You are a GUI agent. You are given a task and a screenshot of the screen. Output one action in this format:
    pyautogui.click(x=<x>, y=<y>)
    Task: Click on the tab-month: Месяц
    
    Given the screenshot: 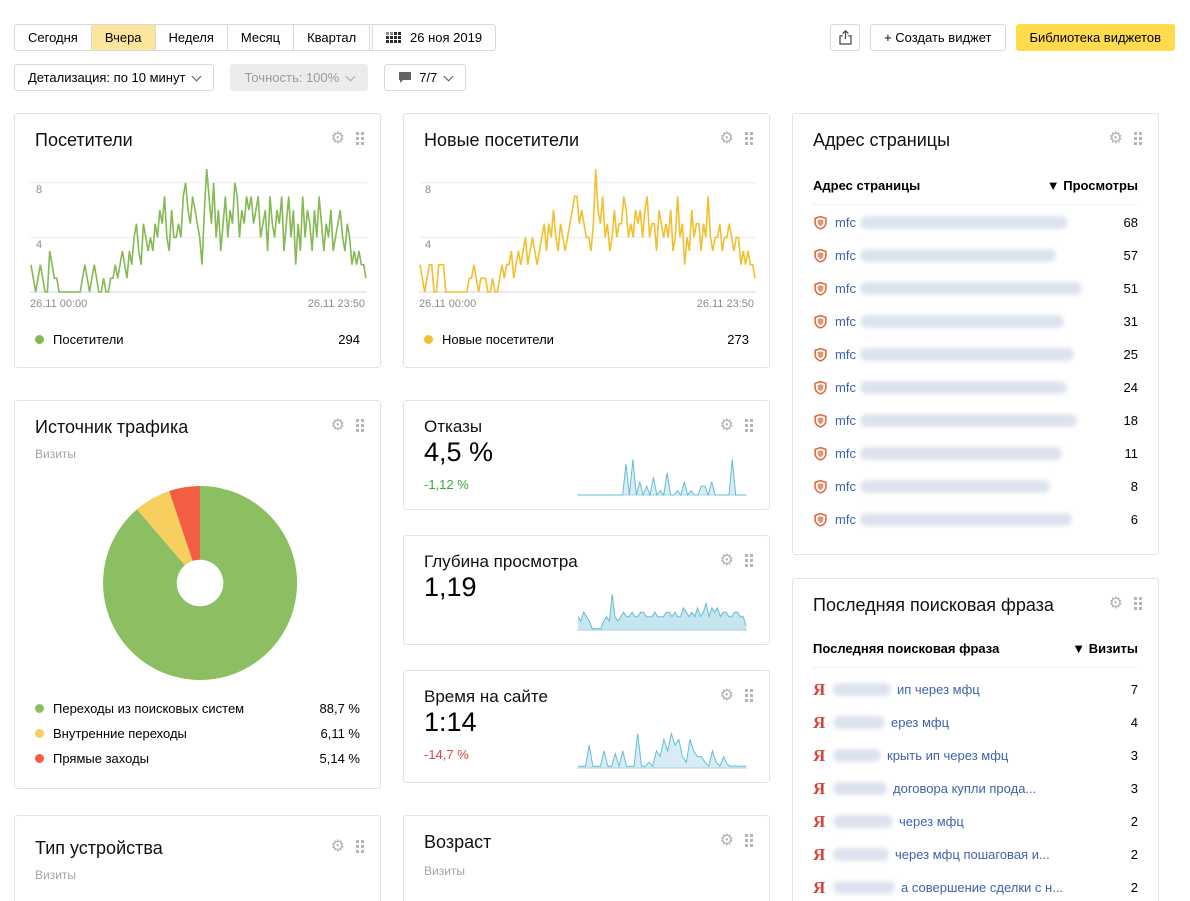 What is the action you would take?
    pyautogui.click(x=260, y=37)
    